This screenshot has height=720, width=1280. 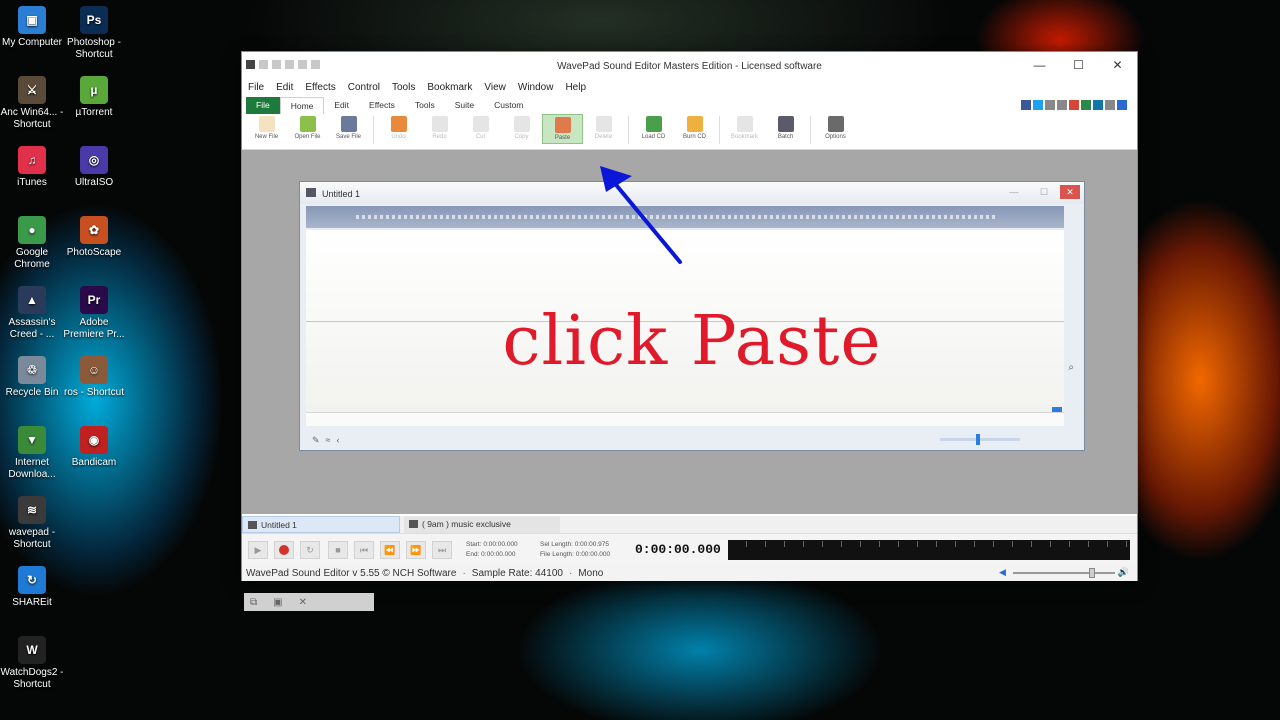 I want to click on tab-custom: Custom, so click(x=508, y=105).